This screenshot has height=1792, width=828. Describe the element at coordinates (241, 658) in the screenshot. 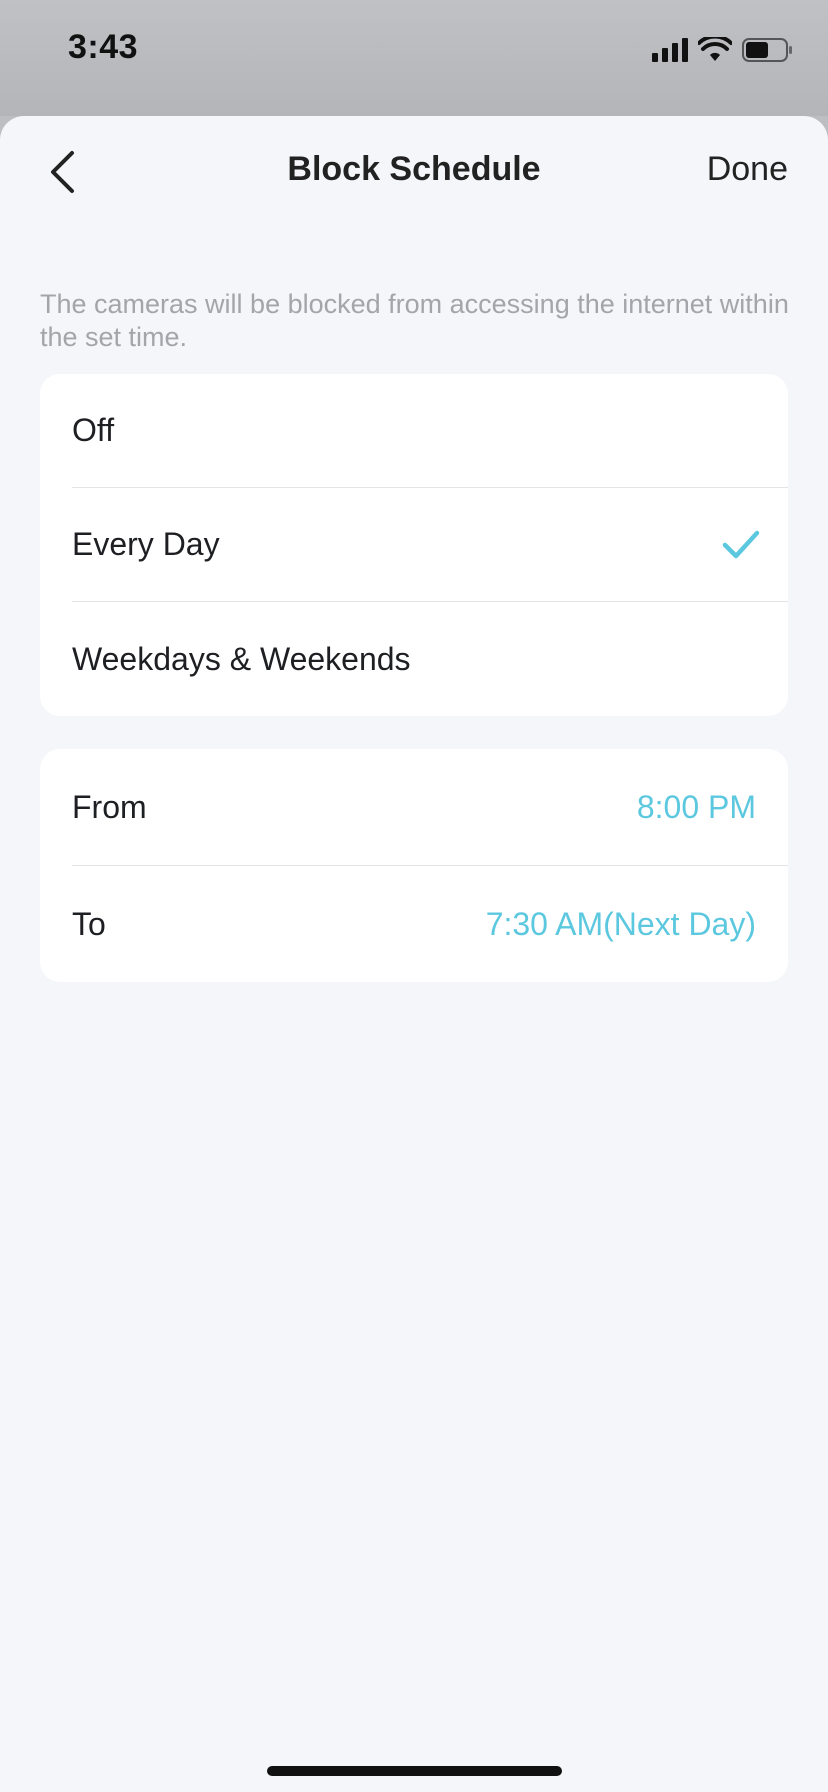

I see `option-label: Weekdays & Weekends` at that location.